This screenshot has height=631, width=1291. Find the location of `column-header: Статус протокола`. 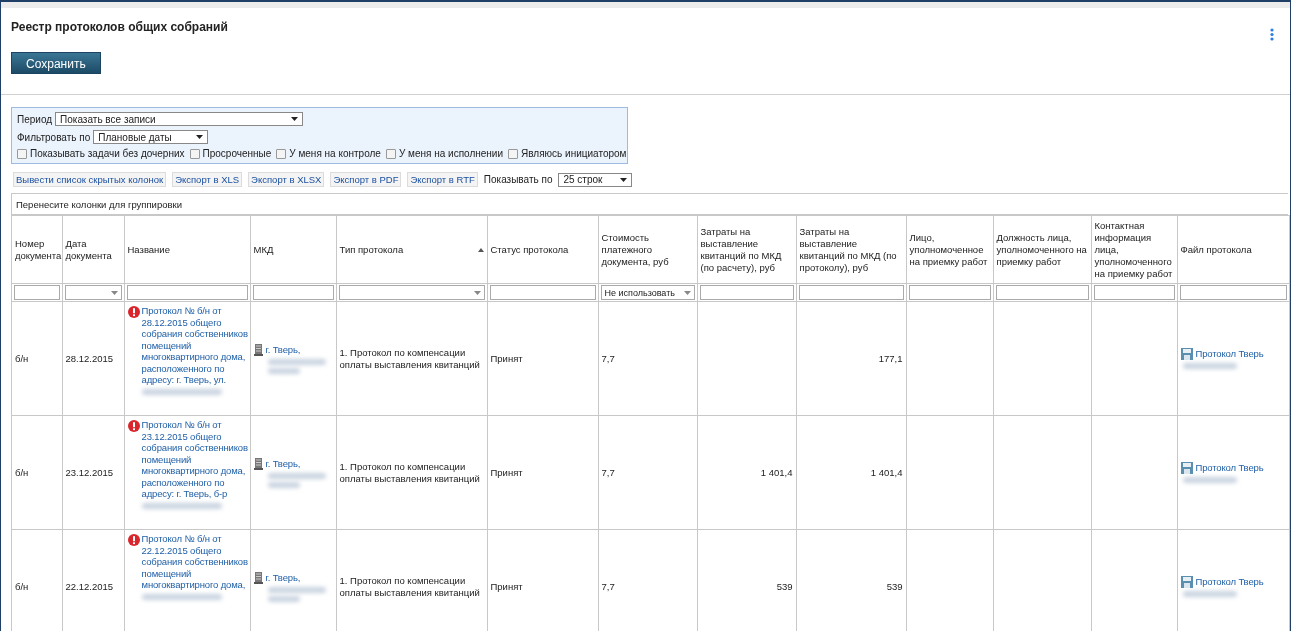

column-header: Статус протокола is located at coordinates (542, 249).